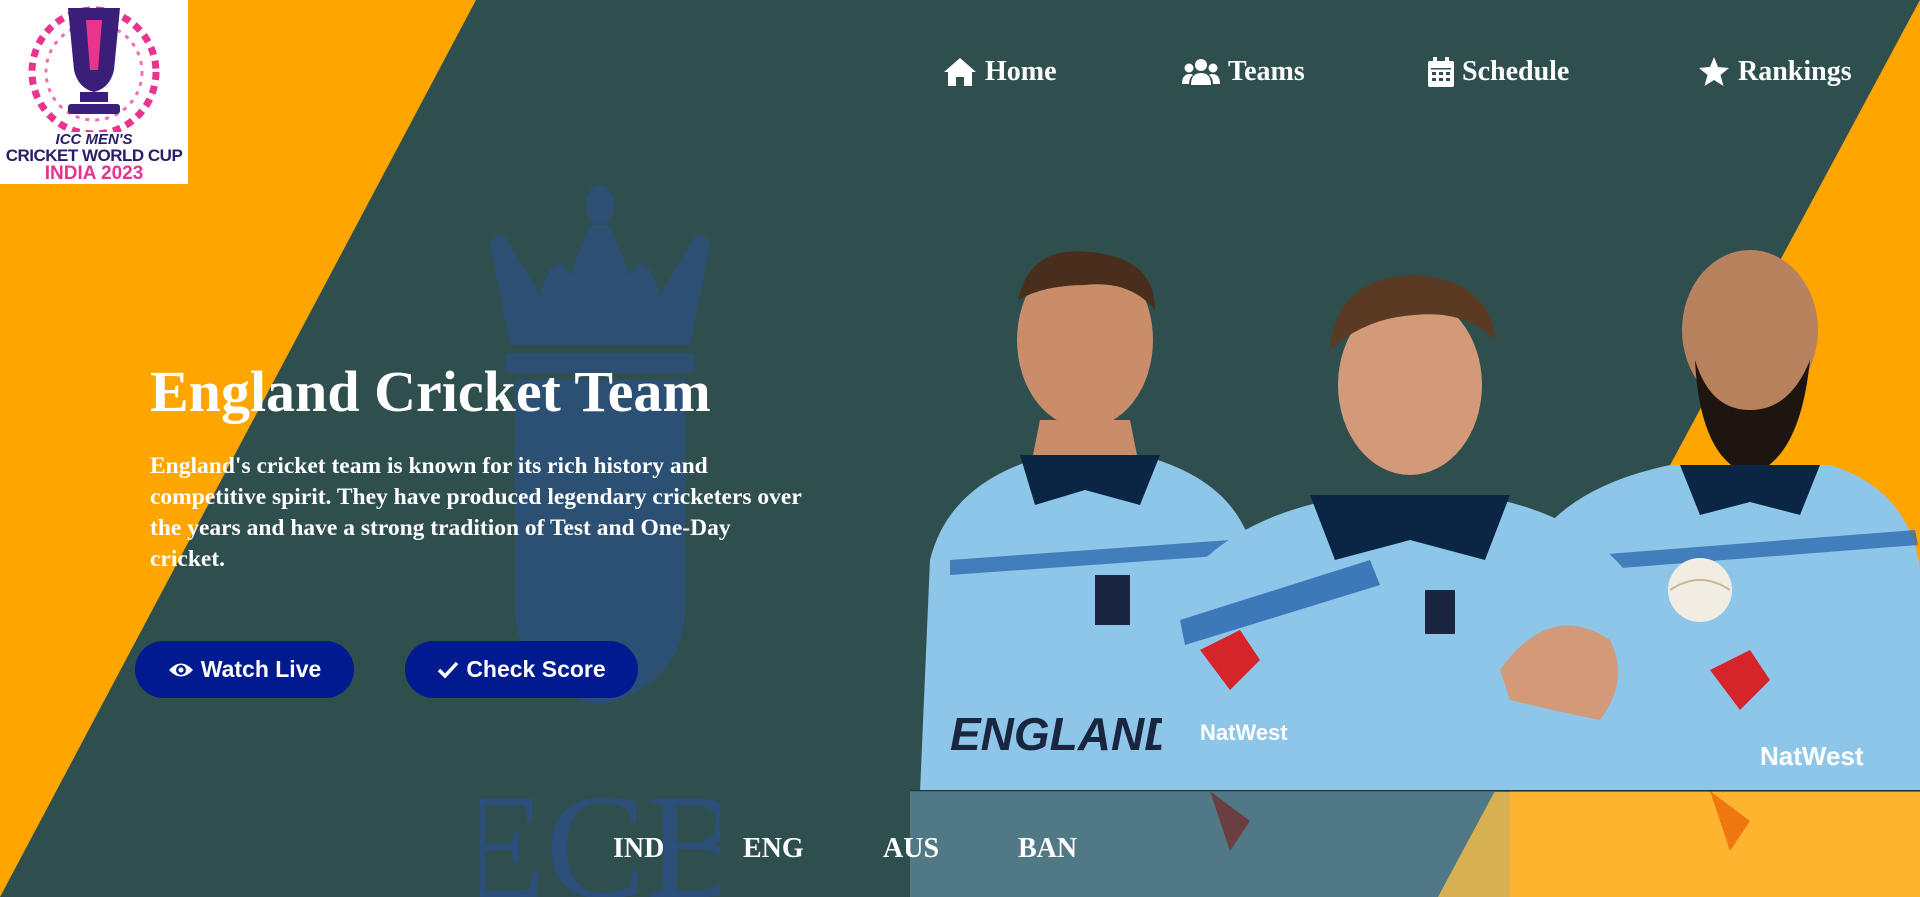 The width and height of the screenshot is (1920, 897). I want to click on logo-line1: ICC MEN'S, so click(94, 139).